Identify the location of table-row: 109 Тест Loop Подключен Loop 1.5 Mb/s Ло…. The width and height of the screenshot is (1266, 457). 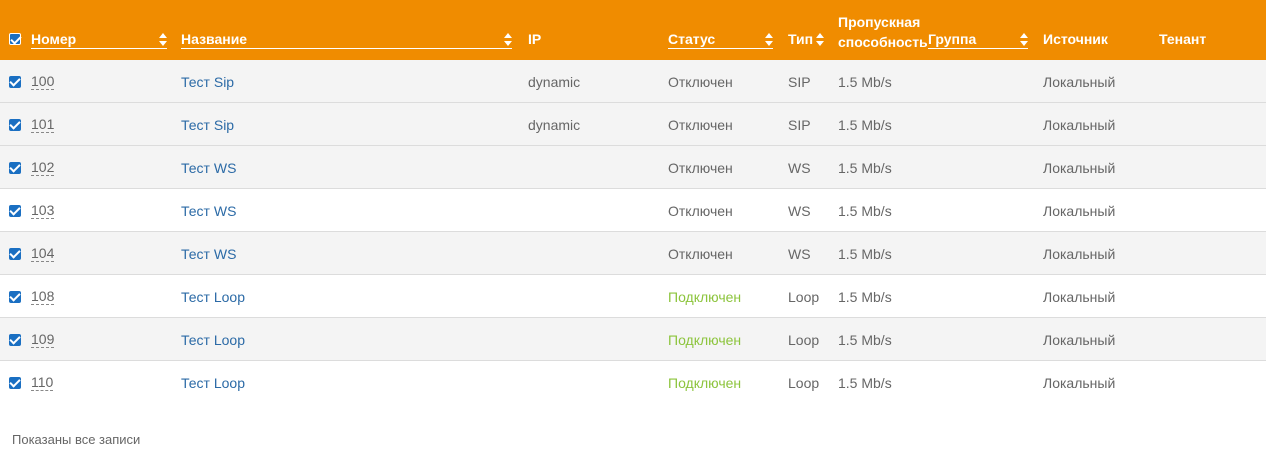
(633, 339).